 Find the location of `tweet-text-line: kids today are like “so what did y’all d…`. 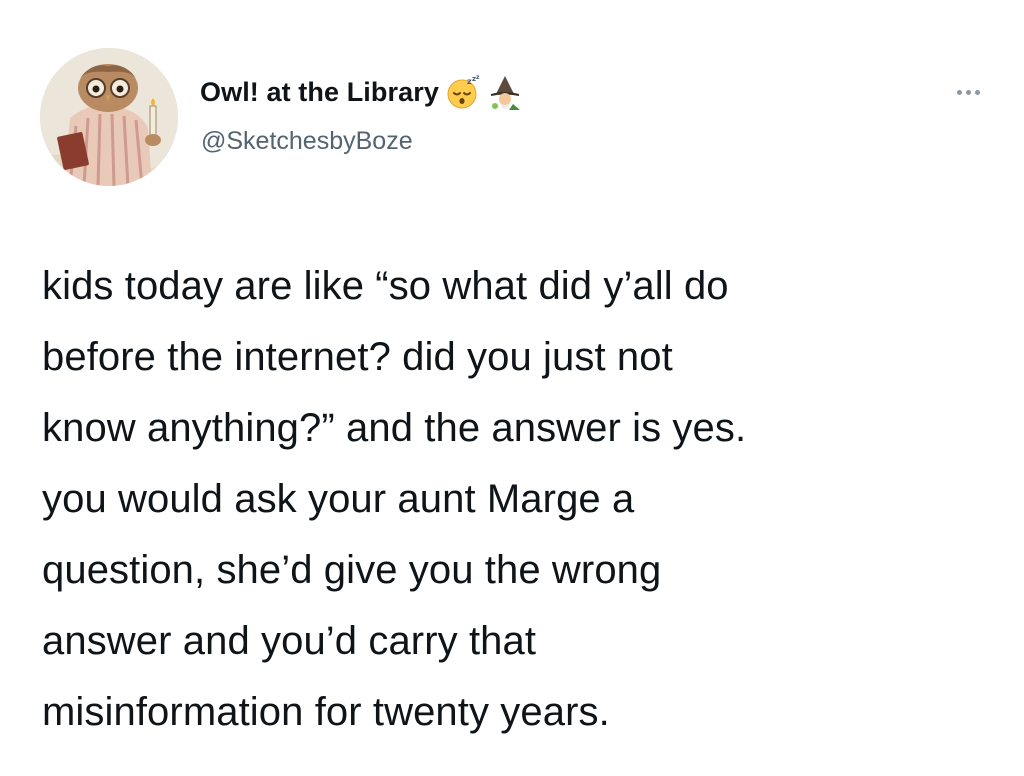

tweet-text-line: kids today are like “so what did y’all d… is located at coordinates (385, 286).